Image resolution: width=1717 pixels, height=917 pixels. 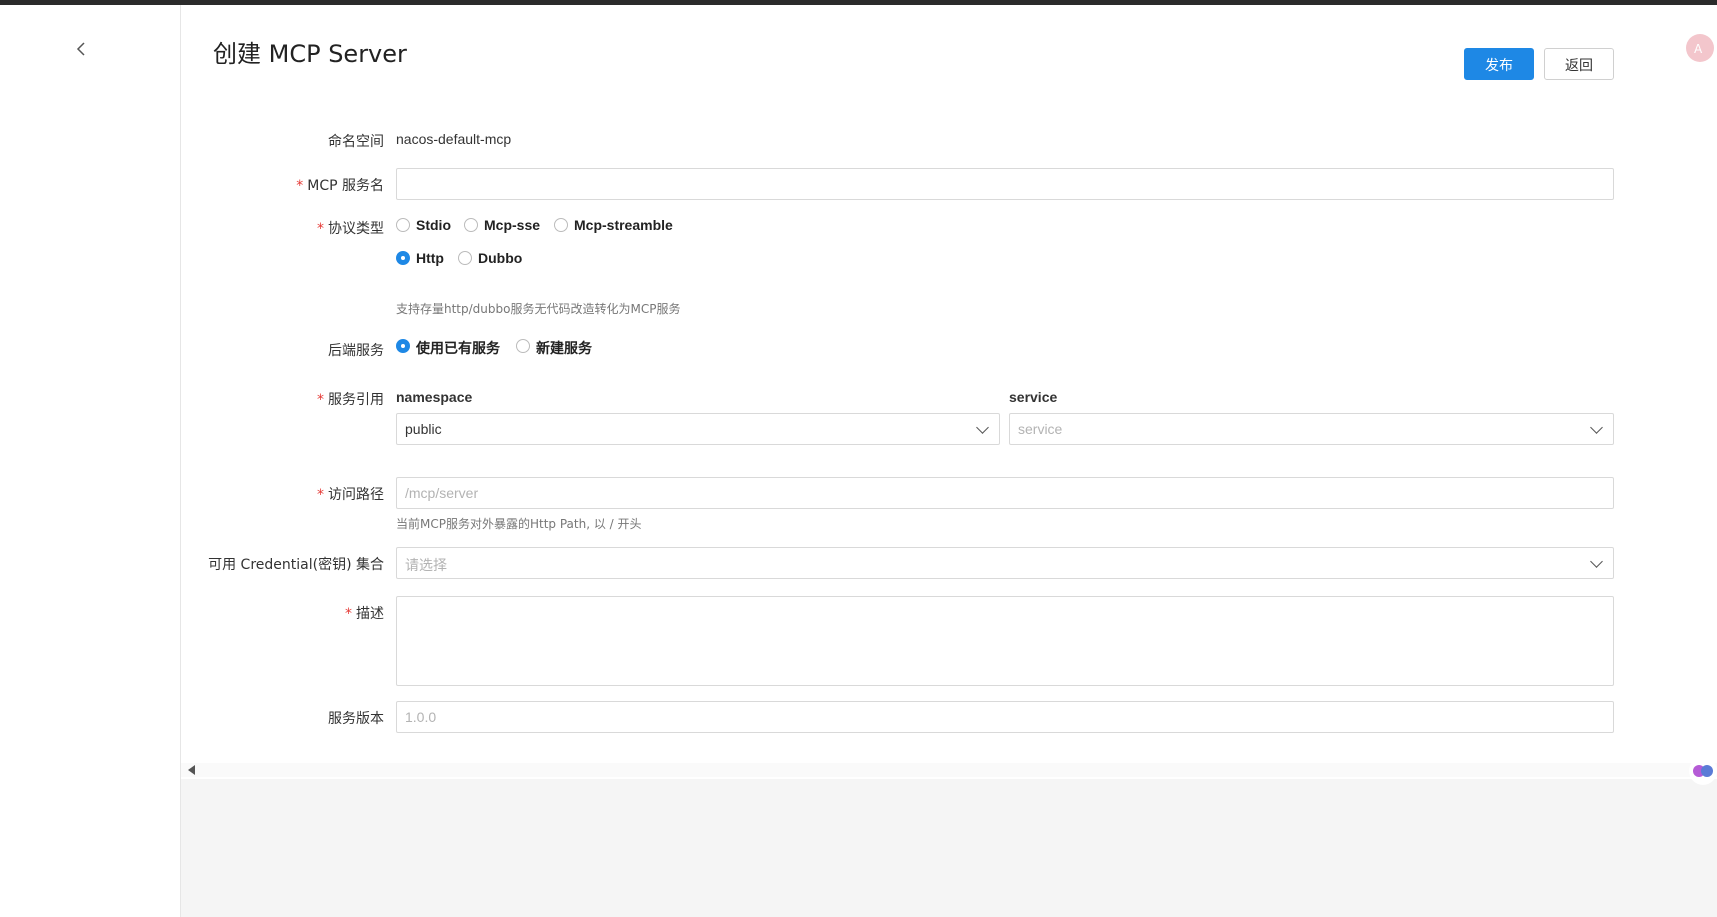 I want to click on namespace-value: nacos-default-mcp, so click(x=454, y=139).